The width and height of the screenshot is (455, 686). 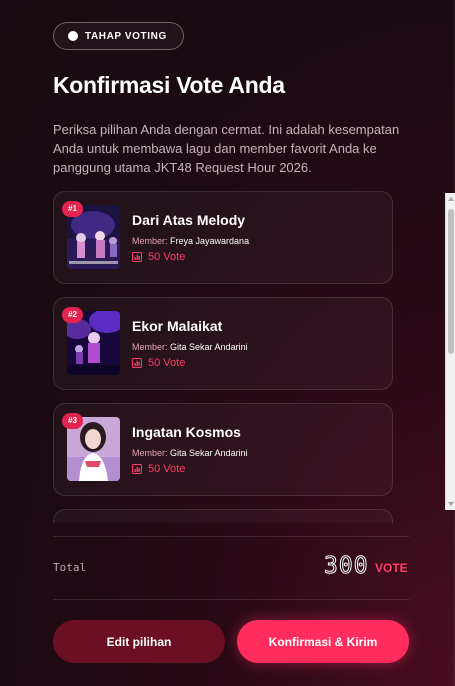 What do you see at coordinates (70, 567) in the screenshot?
I see `total-label: Total` at bounding box center [70, 567].